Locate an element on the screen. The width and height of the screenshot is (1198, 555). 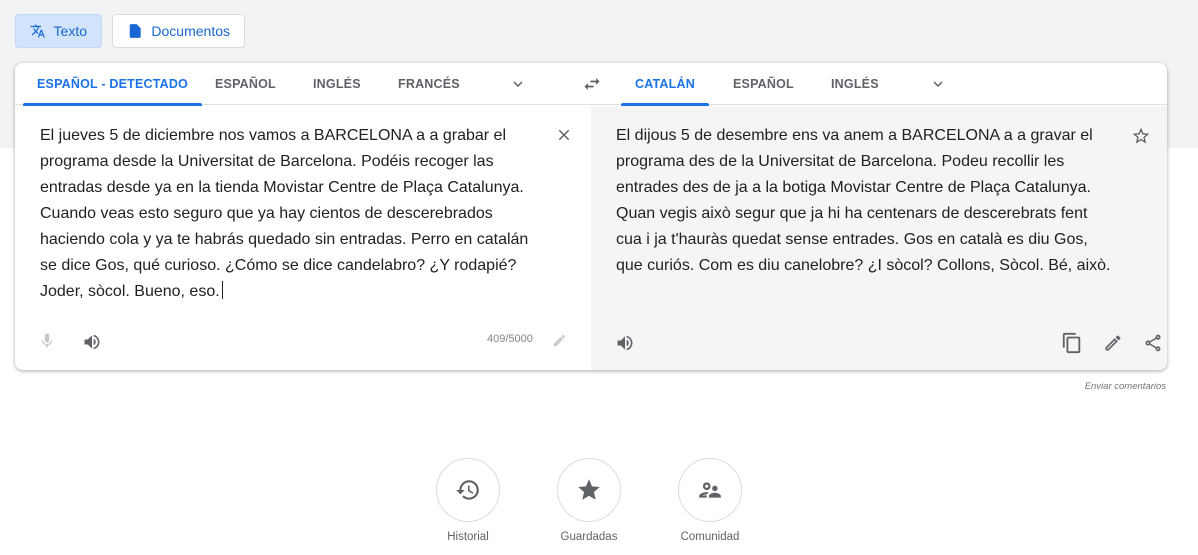
swap-languages-icon is located at coordinates (592, 84).